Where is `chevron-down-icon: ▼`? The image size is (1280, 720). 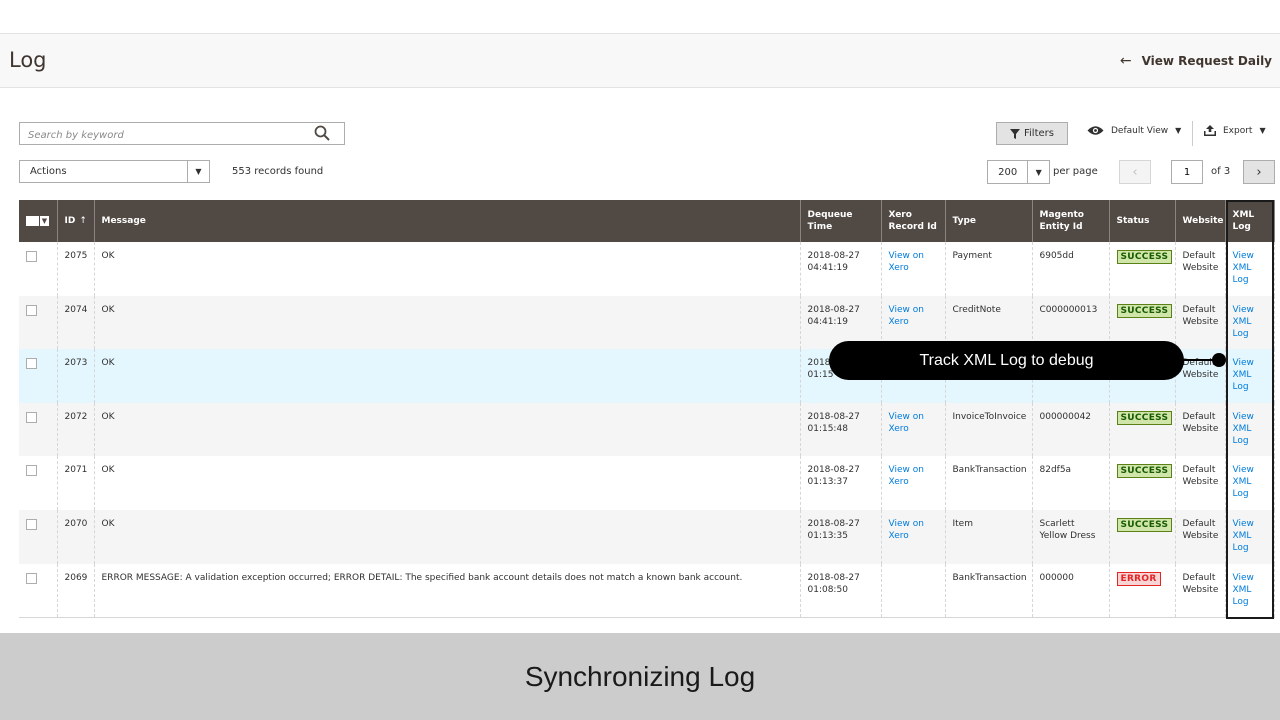
chevron-down-icon: ▼ is located at coordinates (1038, 172).